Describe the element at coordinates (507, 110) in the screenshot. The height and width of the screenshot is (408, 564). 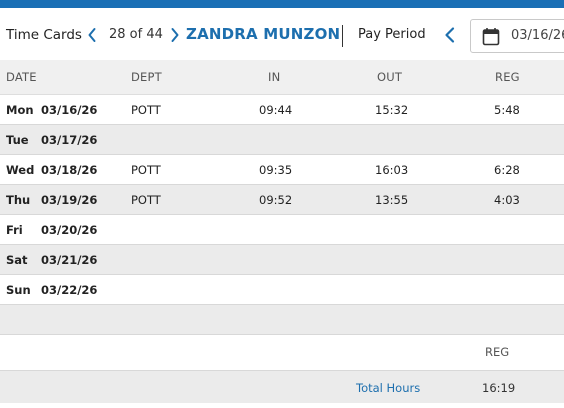
I see `row-reg-hours: 5:48` at that location.